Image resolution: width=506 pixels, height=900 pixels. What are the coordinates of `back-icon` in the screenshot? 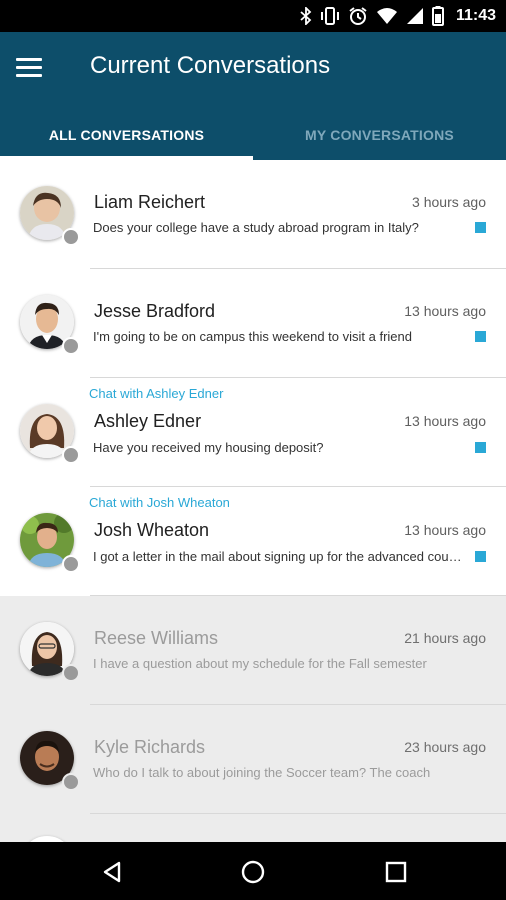 It's located at (112, 872).